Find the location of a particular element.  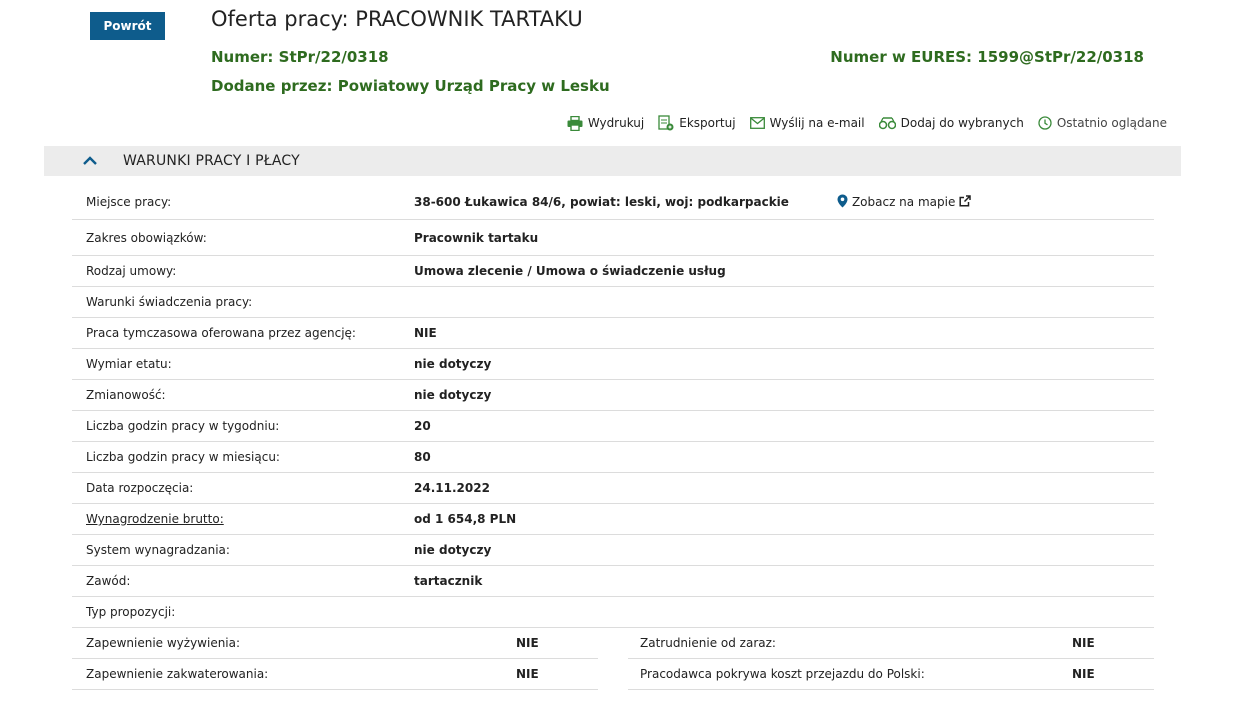

table-row: Liczba godzin pracy w miesiącu: 80 is located at coordinates (613, 457).